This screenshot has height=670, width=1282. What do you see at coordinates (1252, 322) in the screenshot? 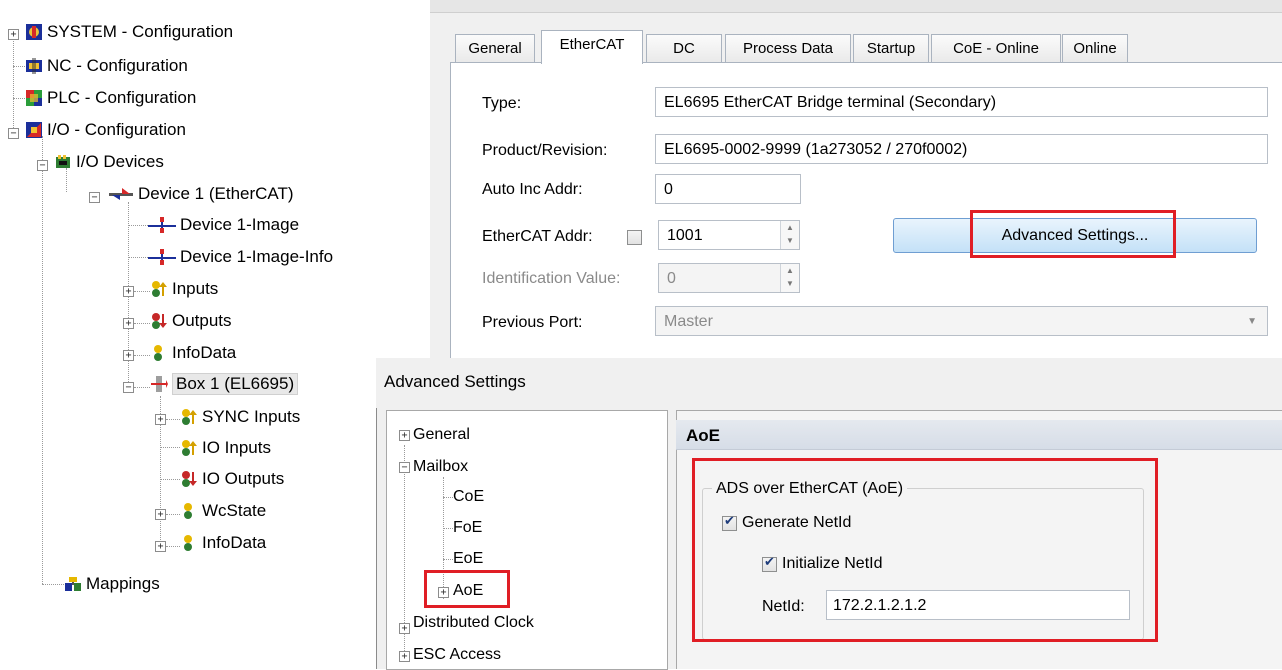
I see `chevron-down-icon: ▼` at bounding box center [1252, 322].